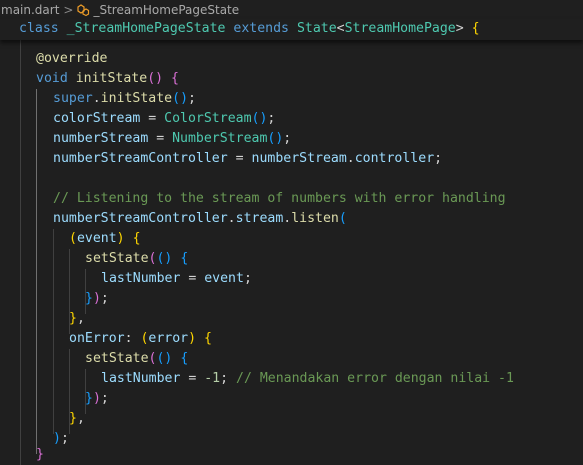 The image size is (583, 465). What do you see at coordinates (140, 158) in the screenshot?
I see `variable: numberStreamController` at bounding box center [140, 158].